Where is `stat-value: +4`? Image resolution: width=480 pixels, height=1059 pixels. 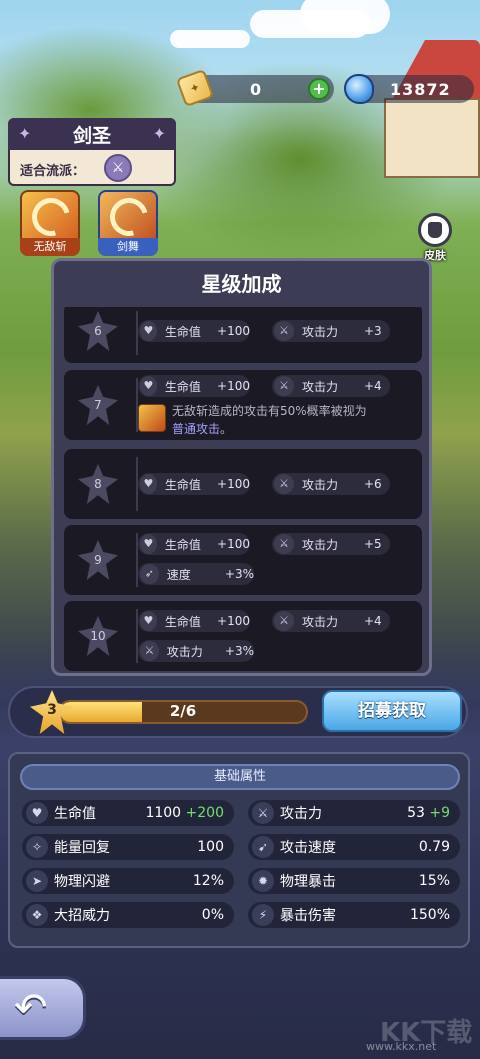 stat-value: +4 is located at coordinates (373, 386).